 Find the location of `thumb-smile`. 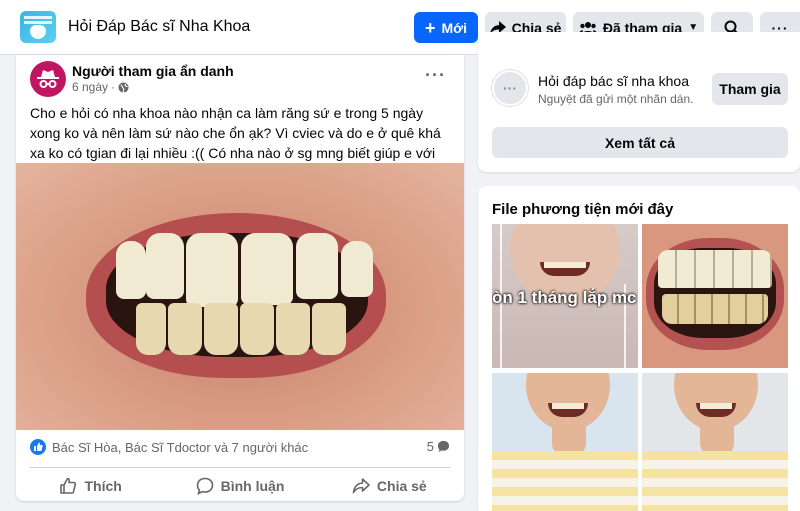

thumb-smile is located at coordinates (565, 269).